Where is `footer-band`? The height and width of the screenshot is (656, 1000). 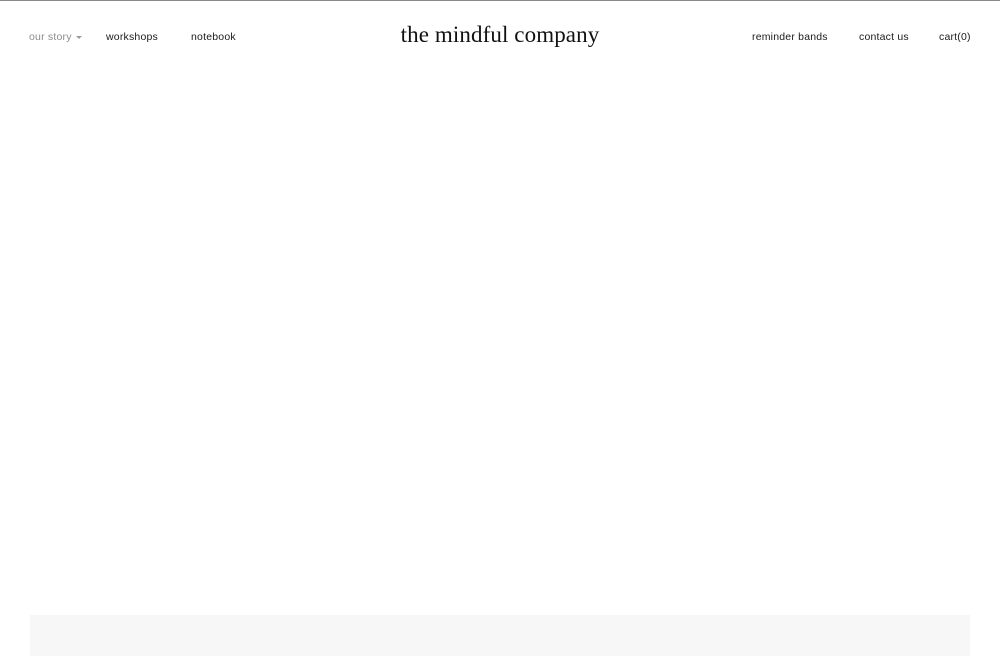
footer-band is located at coordinates (500, 635).